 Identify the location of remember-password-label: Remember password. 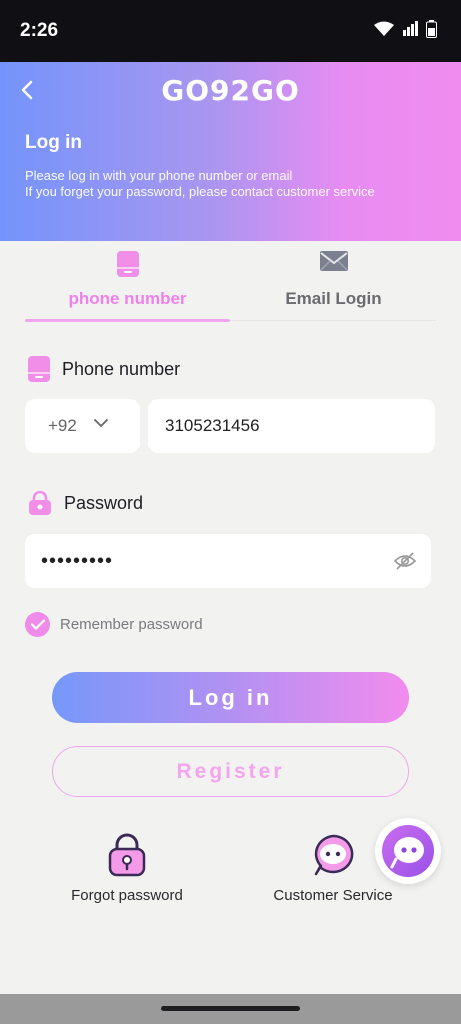
(131, 624).